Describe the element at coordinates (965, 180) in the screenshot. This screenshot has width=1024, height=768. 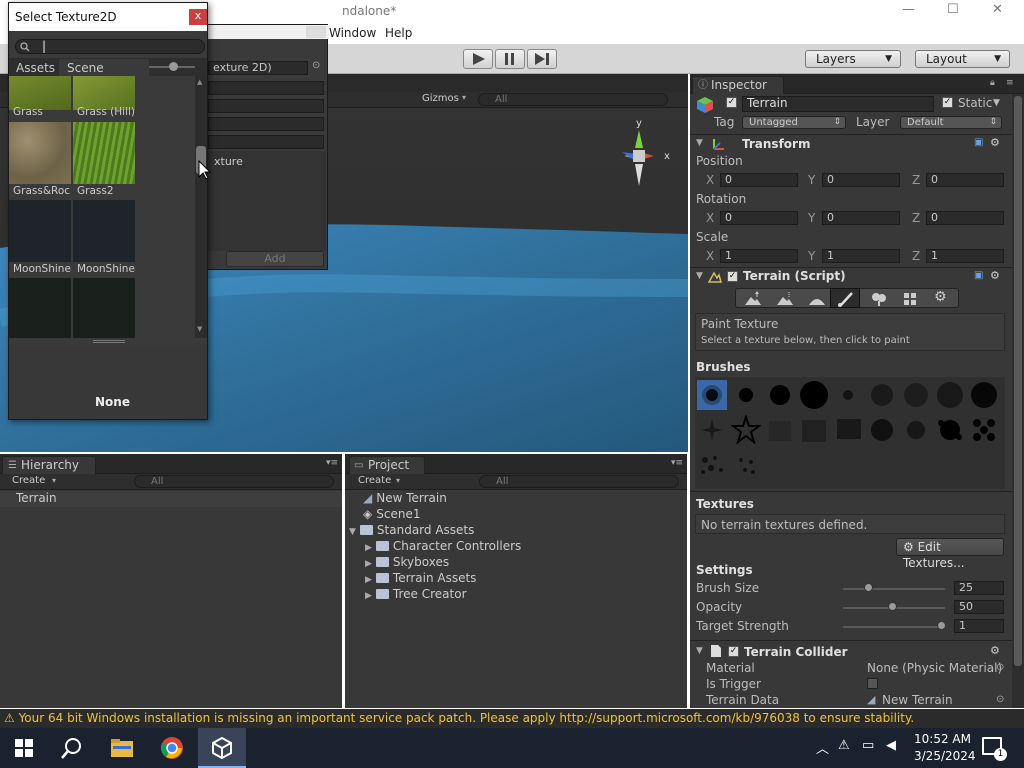
I see `position-z-field: 0` at that location.